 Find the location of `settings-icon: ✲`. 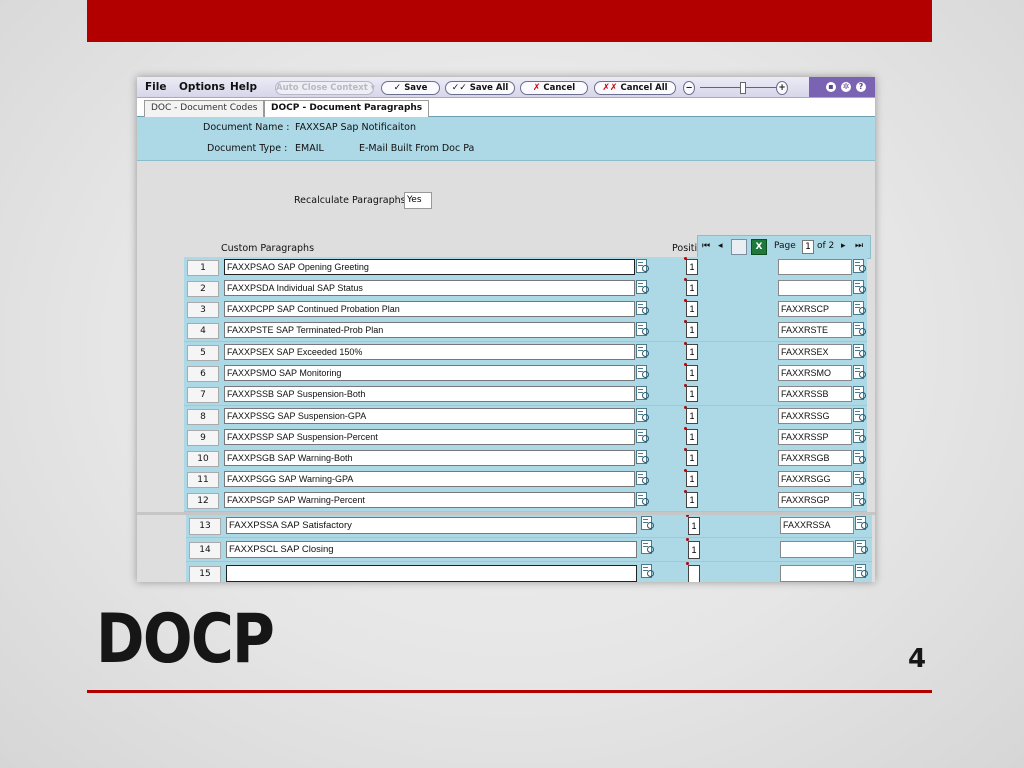

settings-icon: ✲ is located at coordinates (846, 87).